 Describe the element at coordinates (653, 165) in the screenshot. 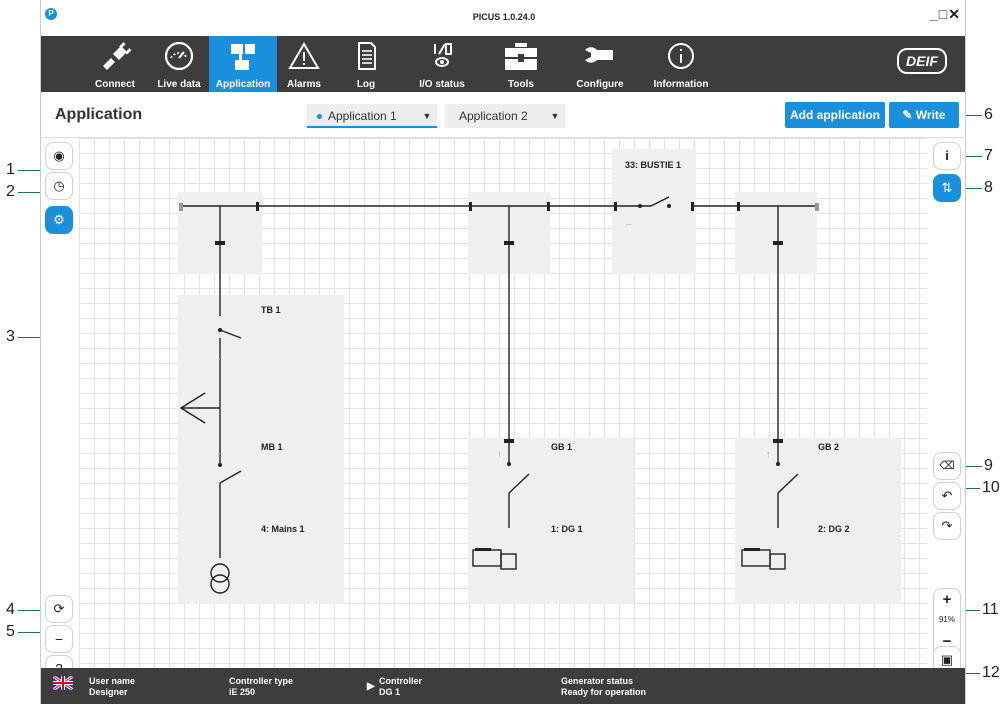

I see `bustie-label: 33: BUSTIE 1` at that location.